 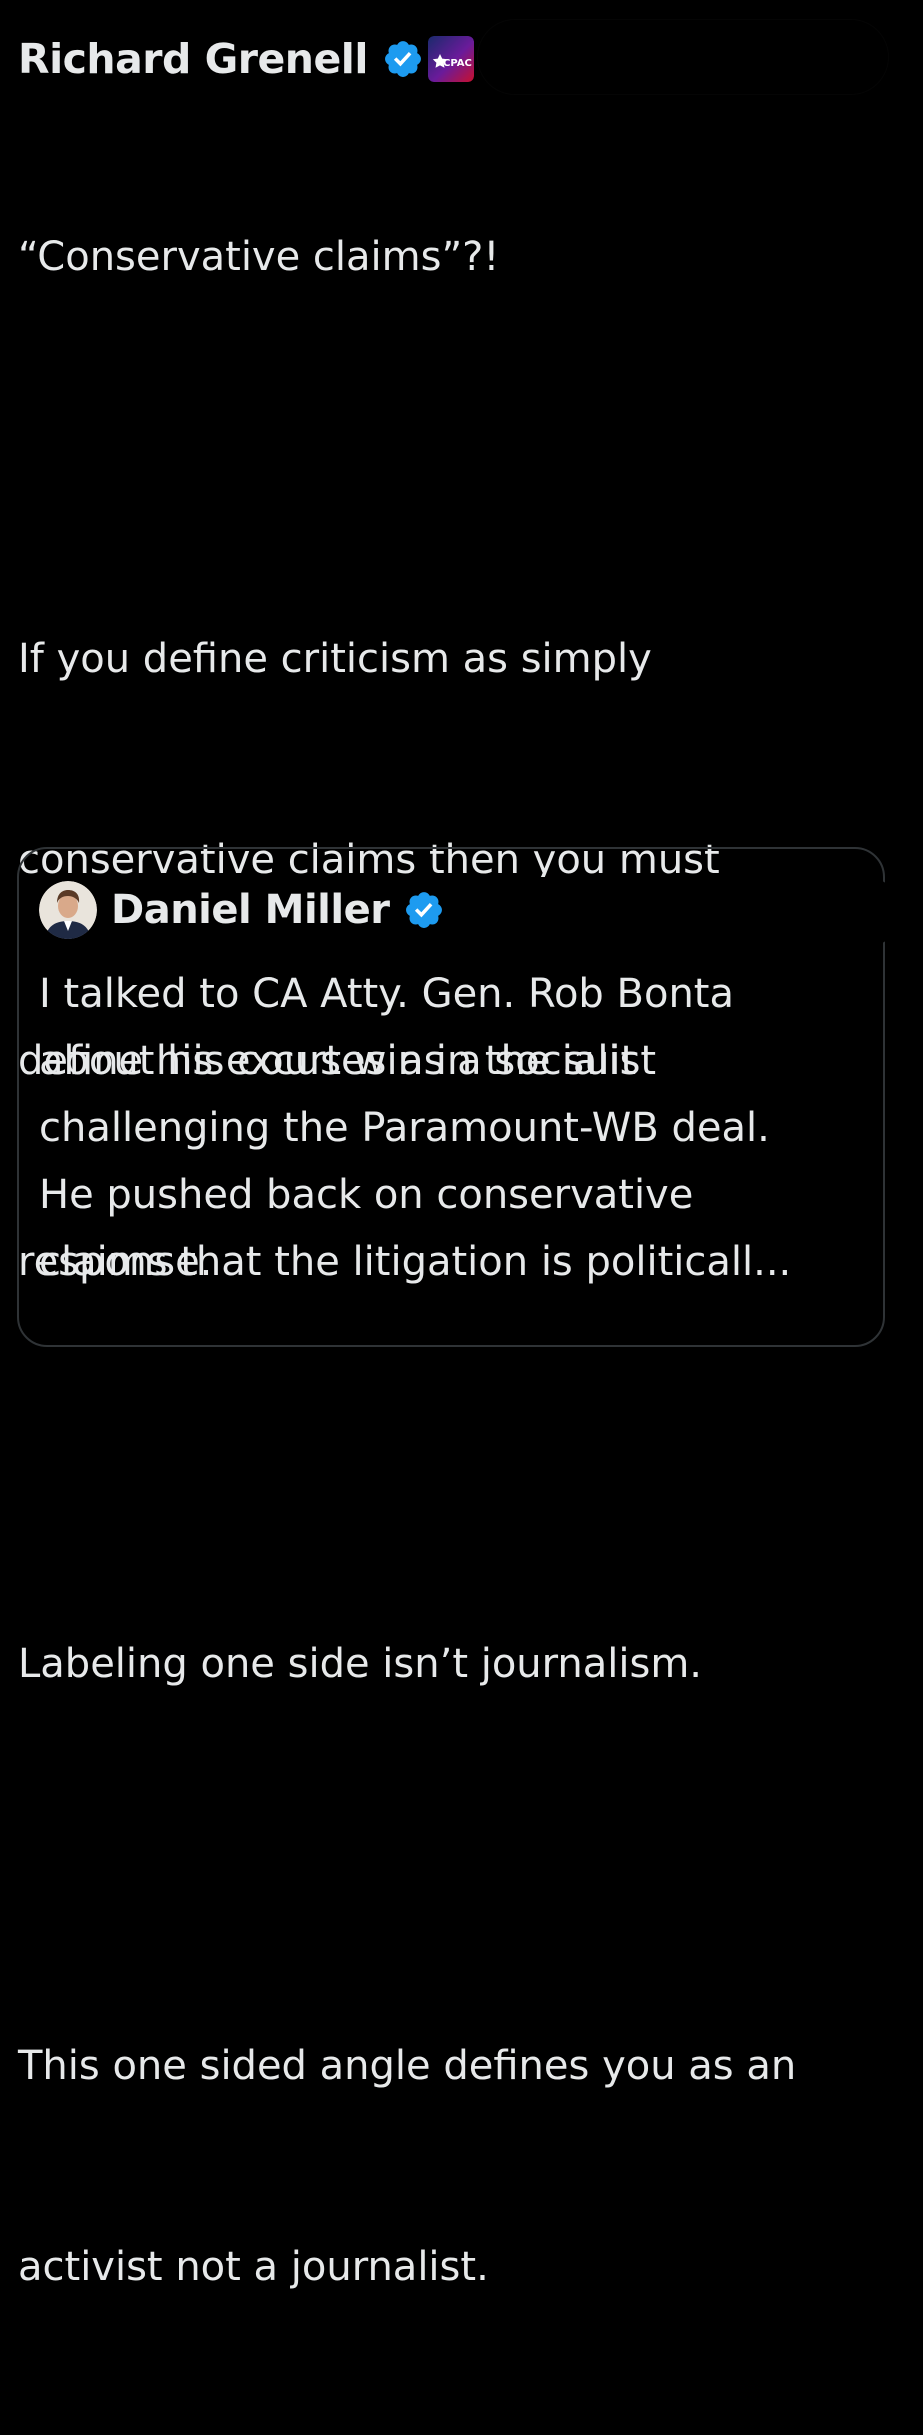 I want to click on post-line: If you define criticism as simply, so click(x=335, y=659).